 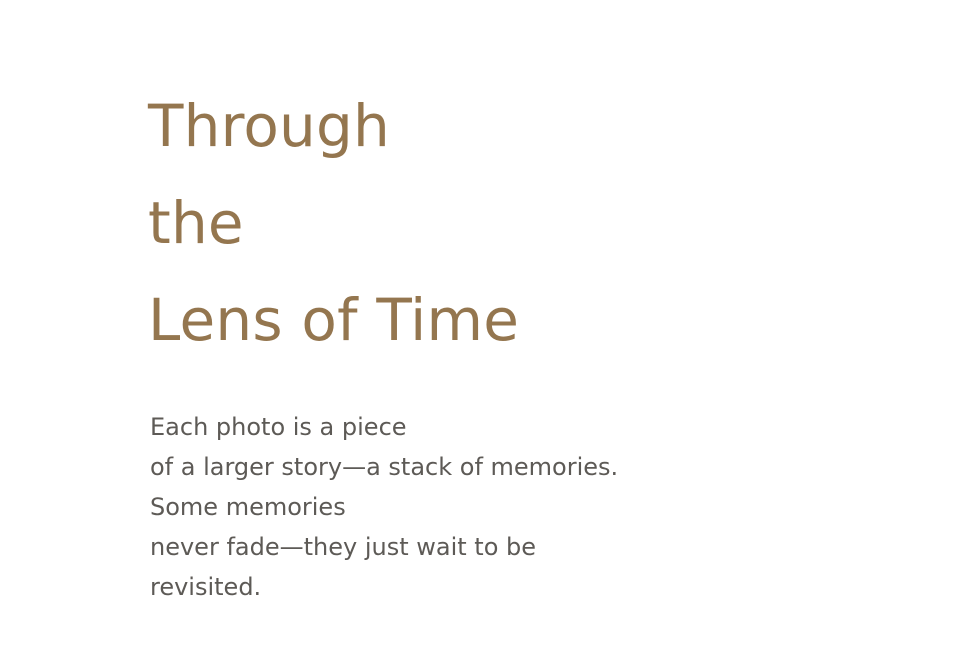 What do you see at coordinates (343, 547) in the screenshot?
I see `body-line: never fade—they just wait to be` at bounding box center [343, 547].